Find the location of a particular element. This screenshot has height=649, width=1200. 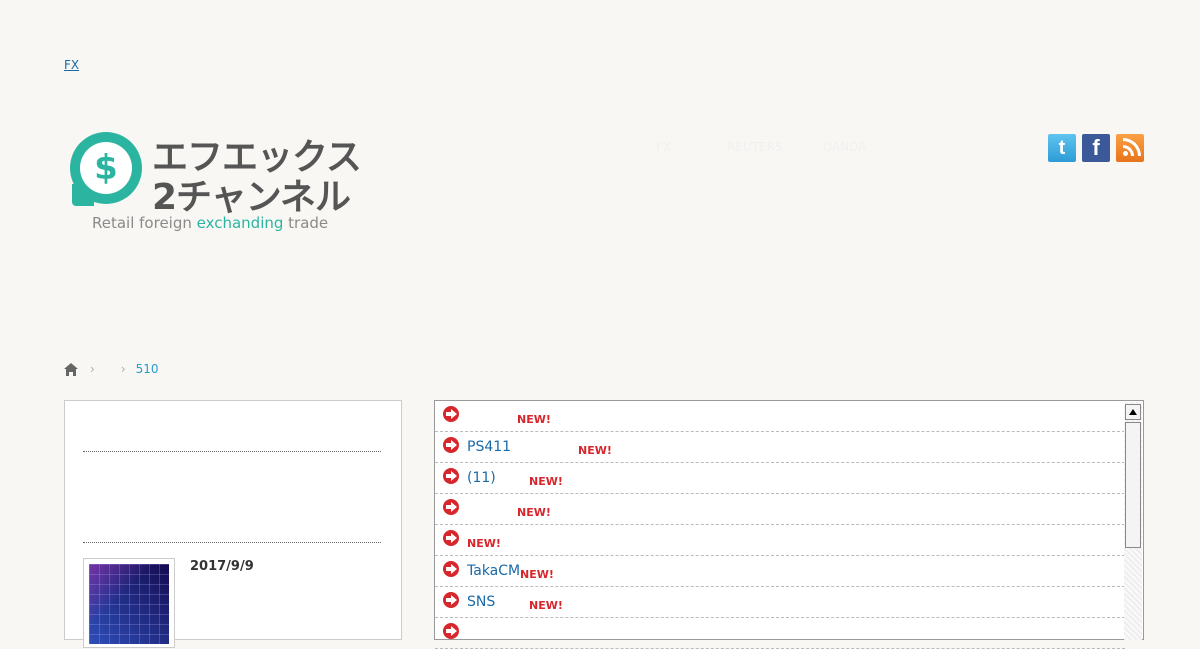

list-item: (11) NEW! is located at coordinates (780, 478).